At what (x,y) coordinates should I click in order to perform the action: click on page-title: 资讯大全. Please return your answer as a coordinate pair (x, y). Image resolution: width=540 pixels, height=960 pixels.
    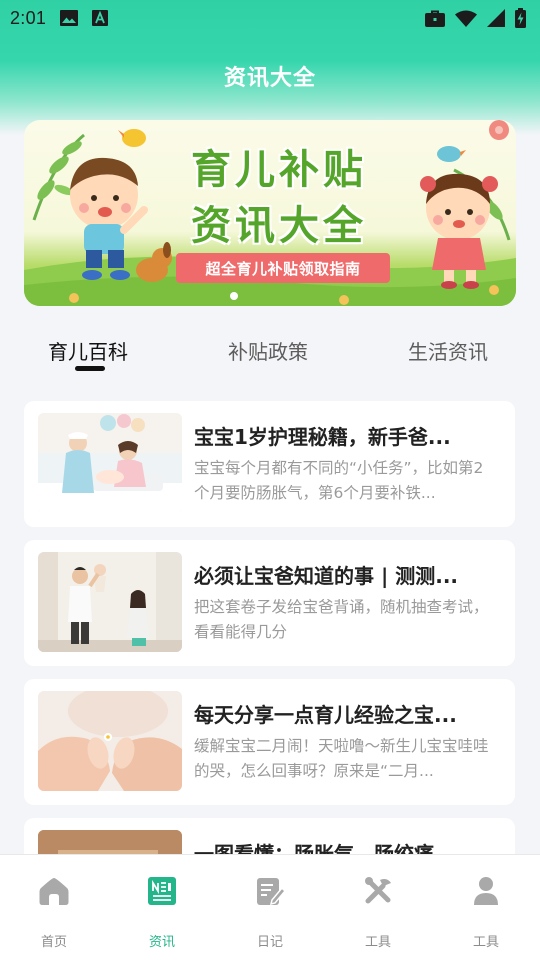
    Looking at the image, I should click on (269, 78).